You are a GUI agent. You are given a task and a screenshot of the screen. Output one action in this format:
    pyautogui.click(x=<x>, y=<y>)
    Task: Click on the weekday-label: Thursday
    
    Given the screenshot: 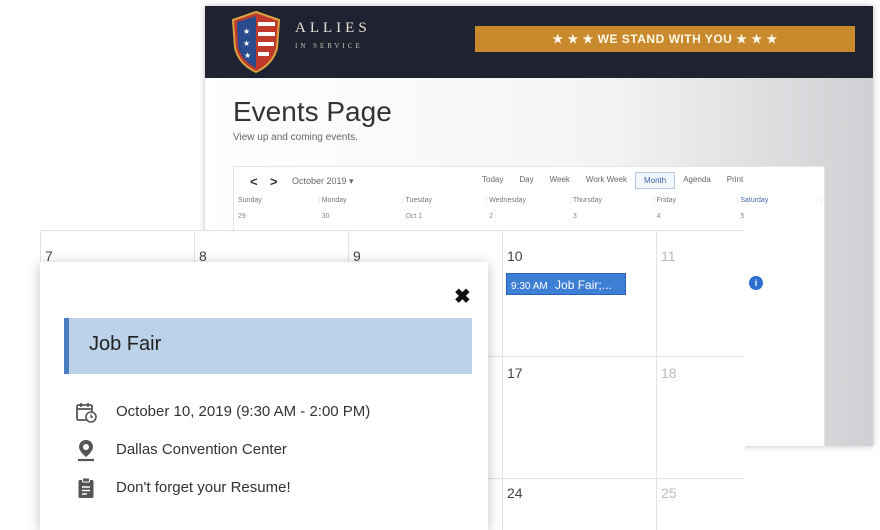 What is the action you would take?
    pyautogui.click(x=613, y=200)
    